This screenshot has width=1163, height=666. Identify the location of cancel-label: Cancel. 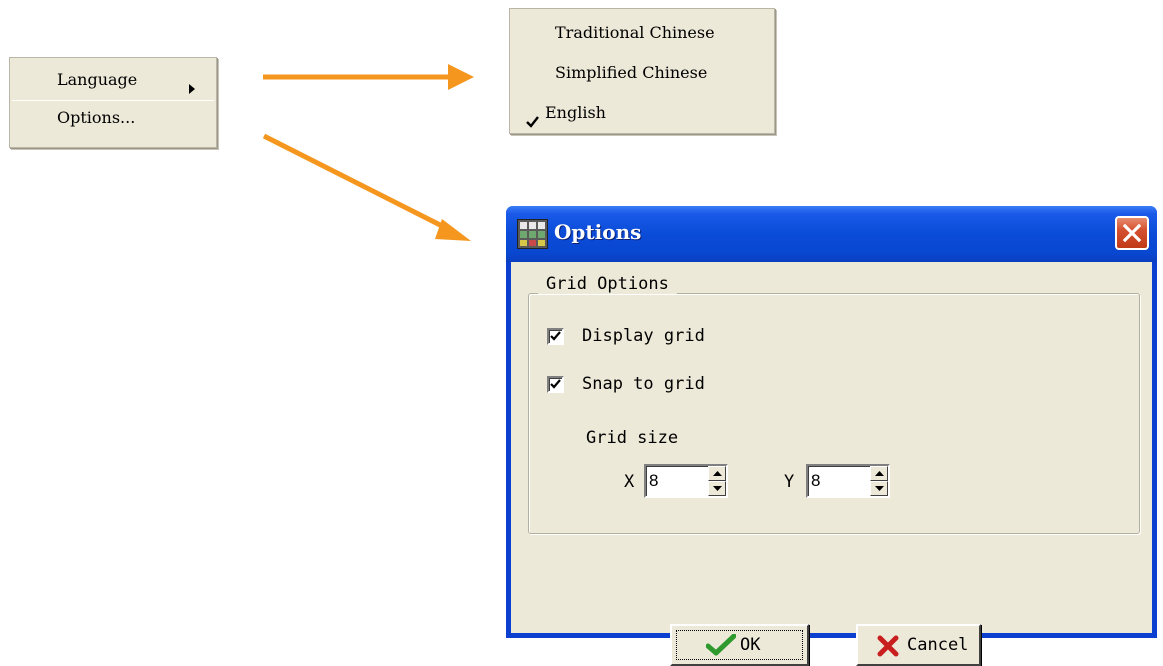
(938, 645).